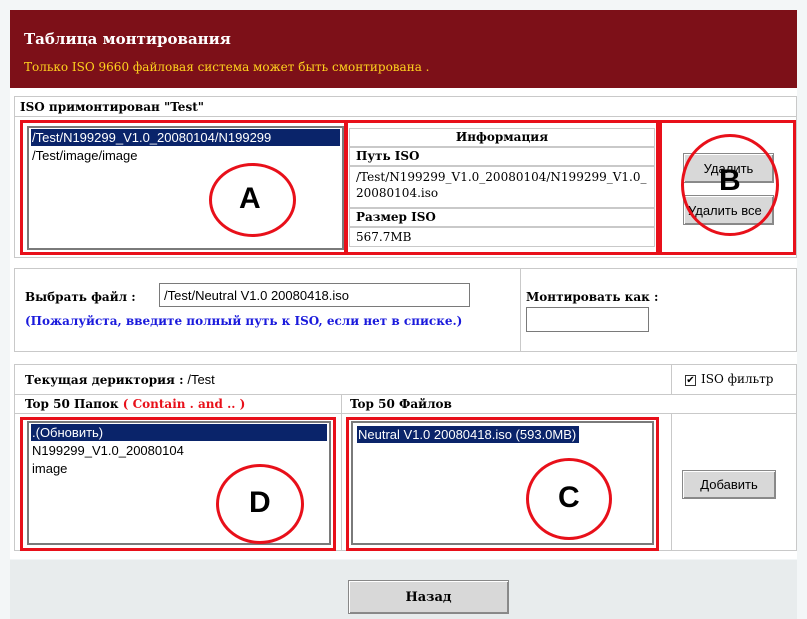 The width and height of the screenshot is (807, 619). Describe the element at coordinates (569, 497) in the screenshot. I see `annotation-letter-c: C` at that location.